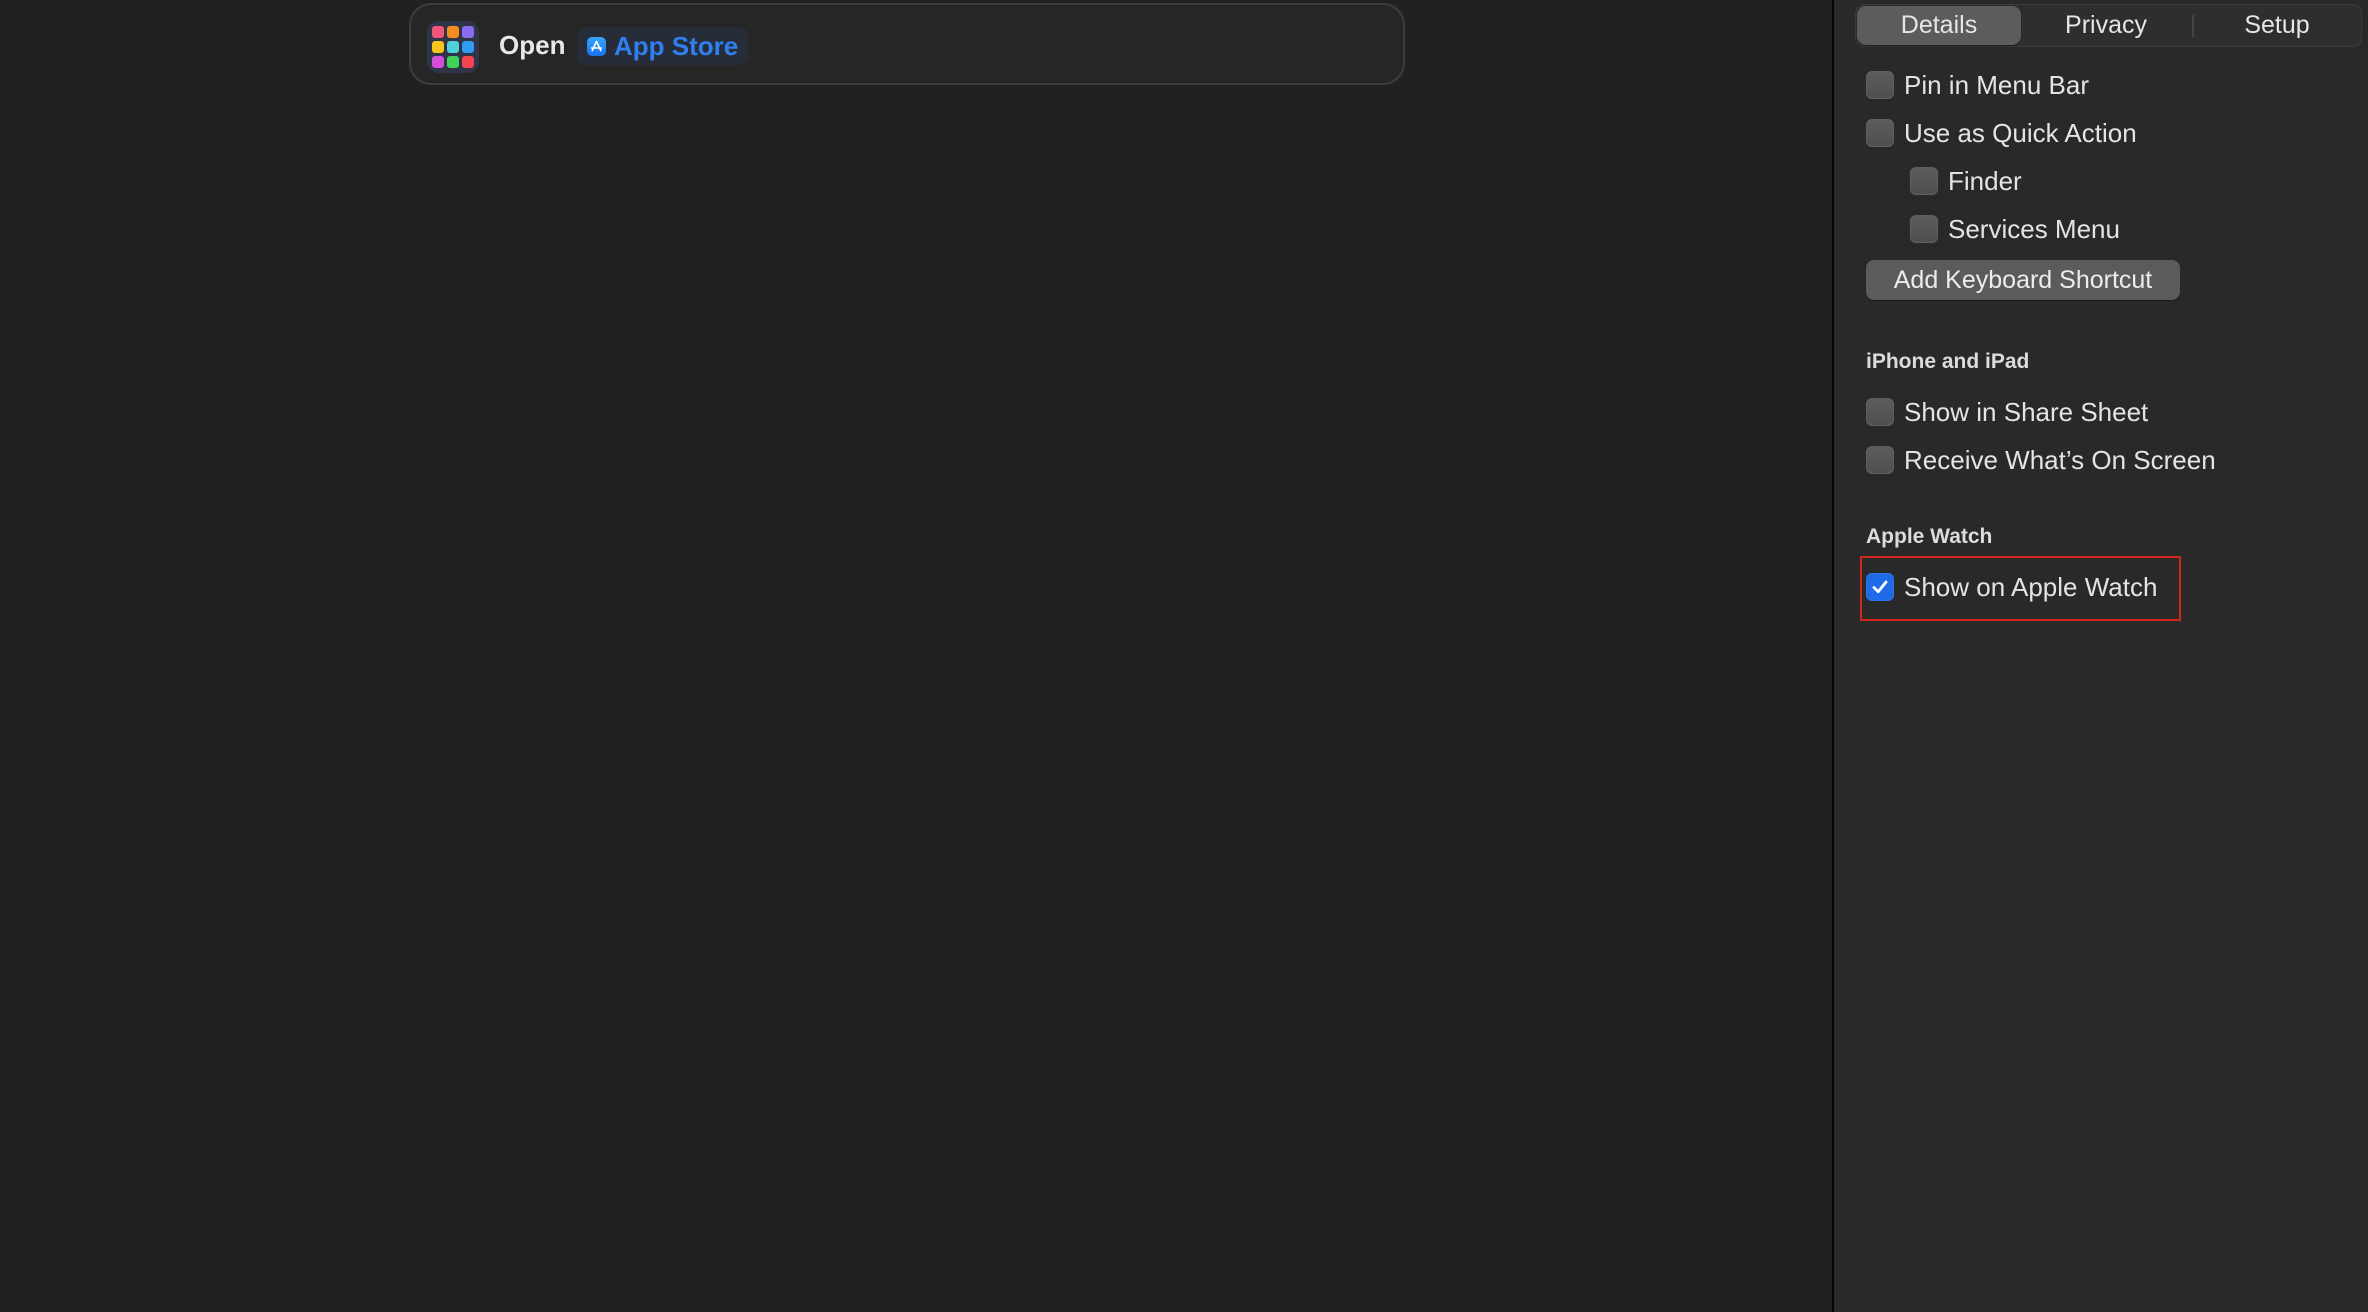  What do you see at coordinates (1948, 361) in the screenshot?
I see `iphone-ipad-heading: iPhone and iPad` at bounding box center [1948, 361].